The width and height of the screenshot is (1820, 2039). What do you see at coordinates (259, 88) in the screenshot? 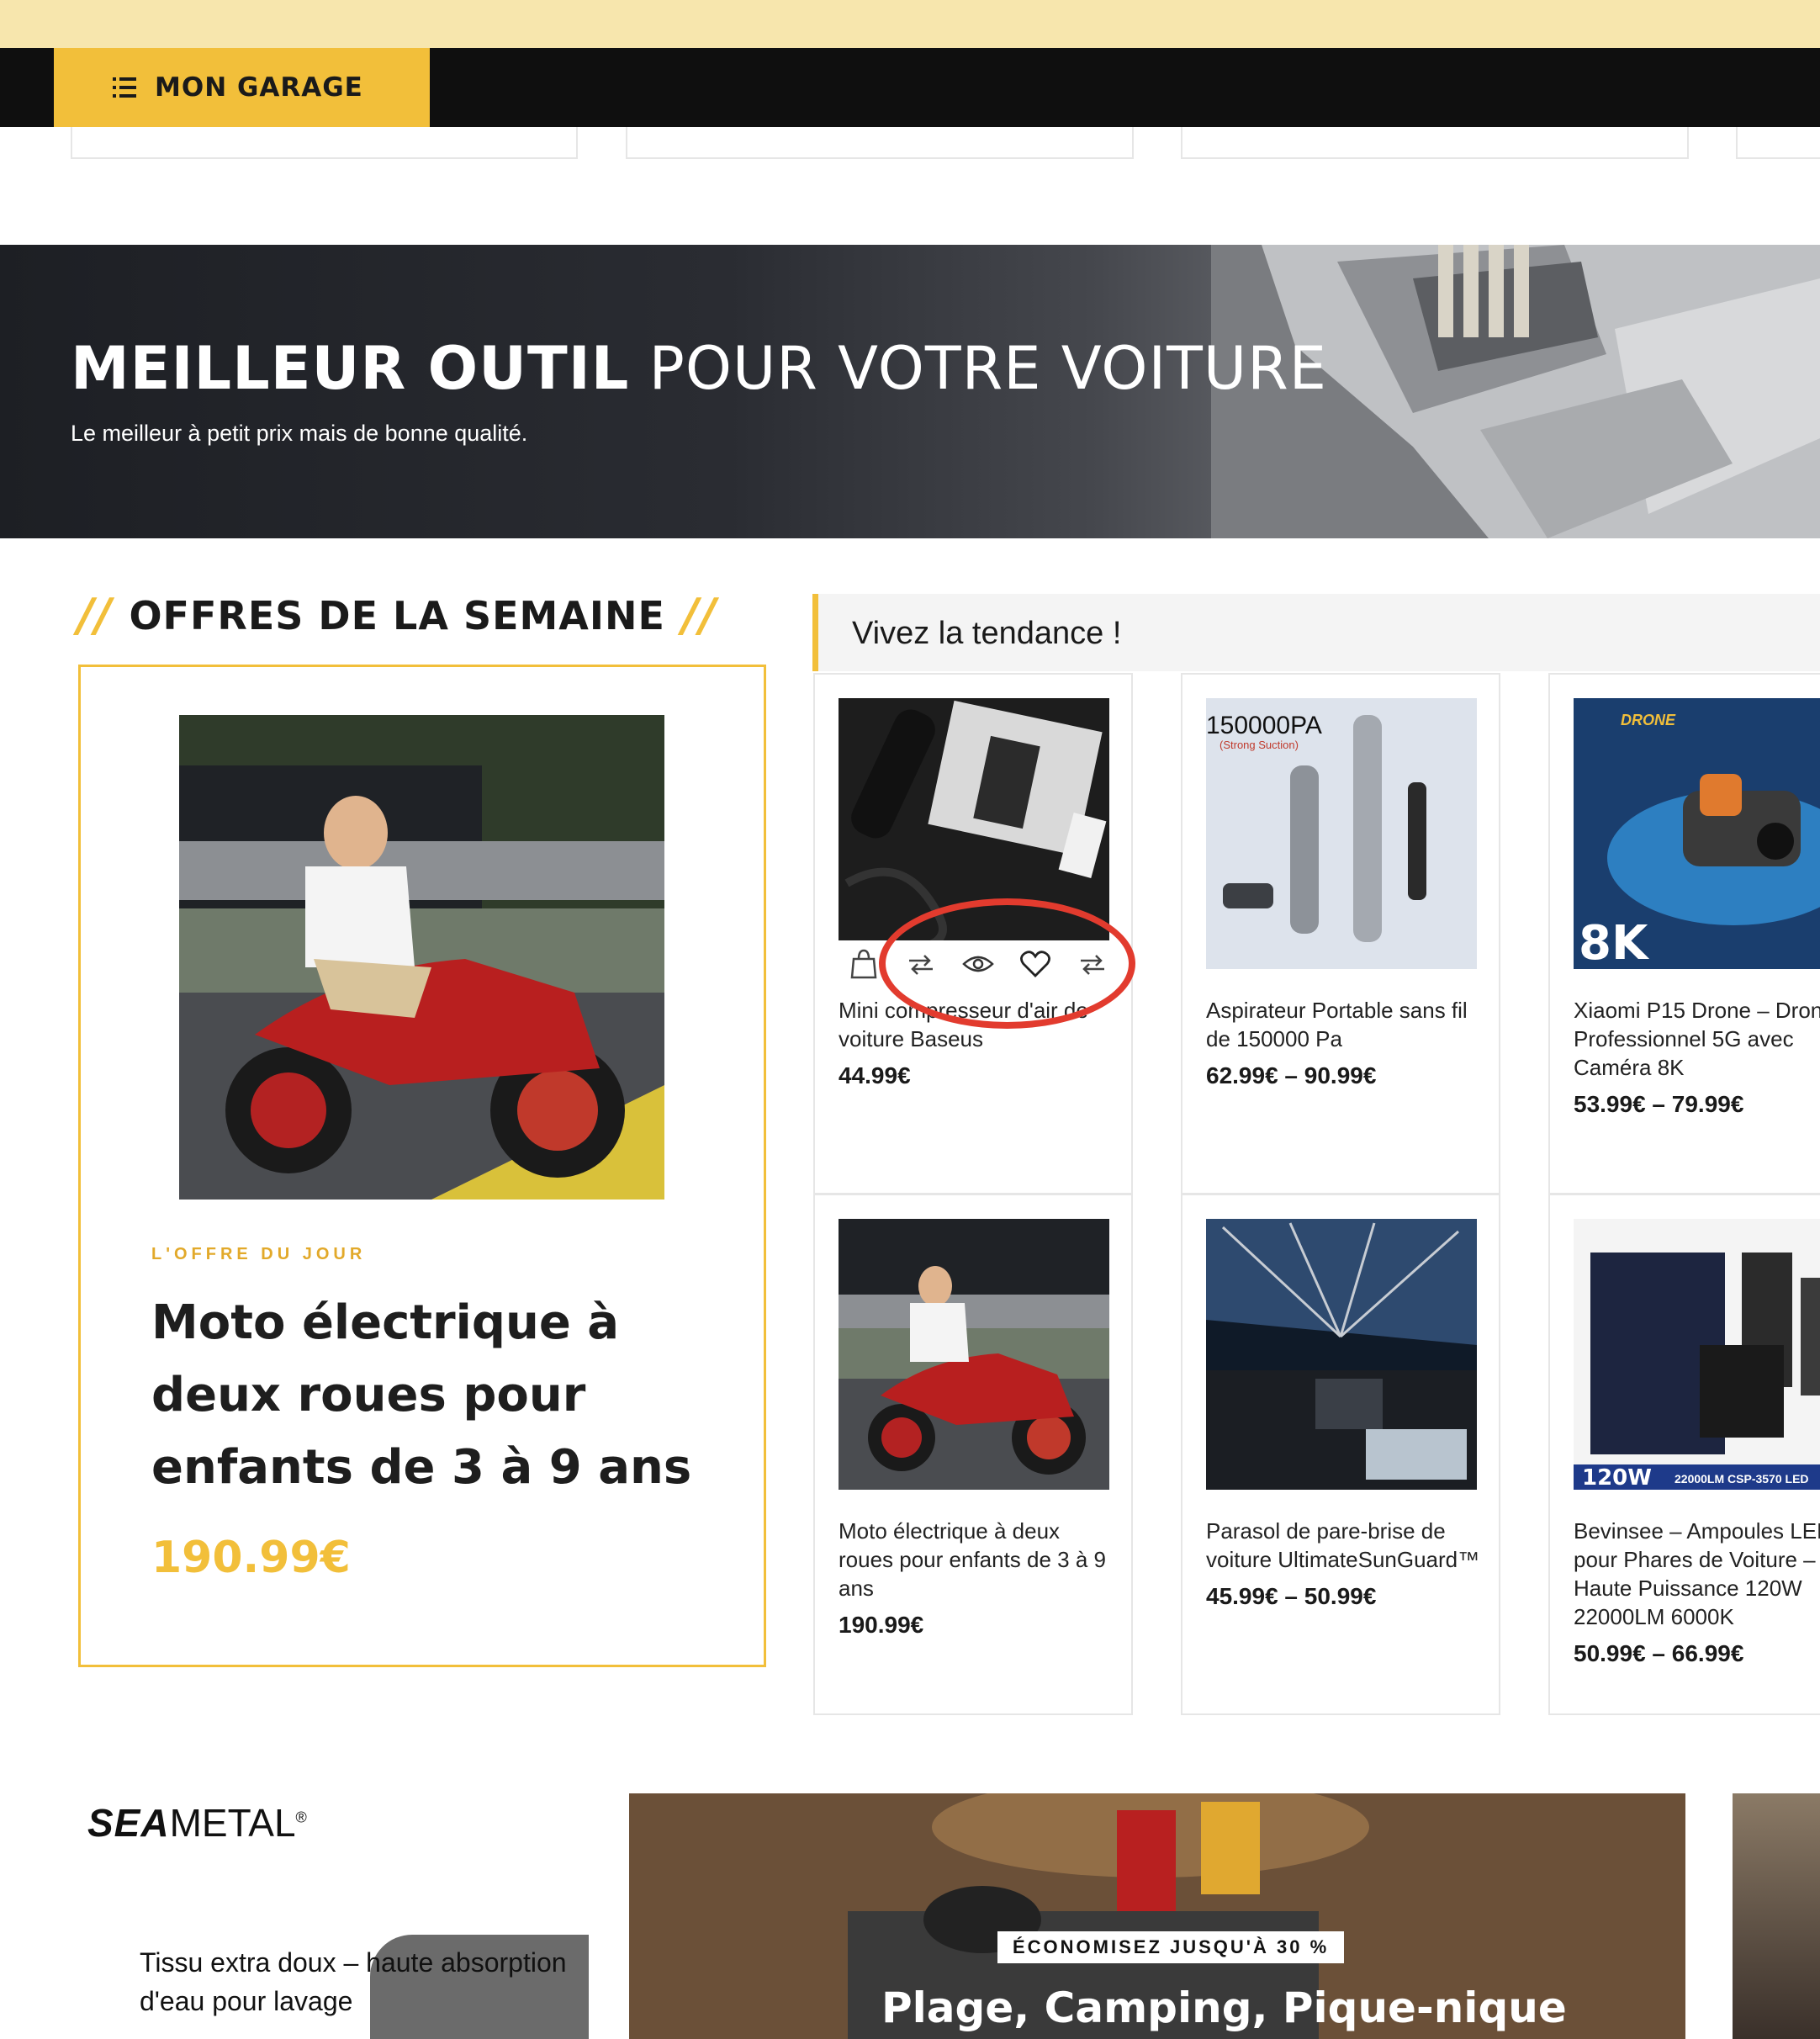
I see `mon-garage-label: MON GARAGE` at bounding box center [259, 88].